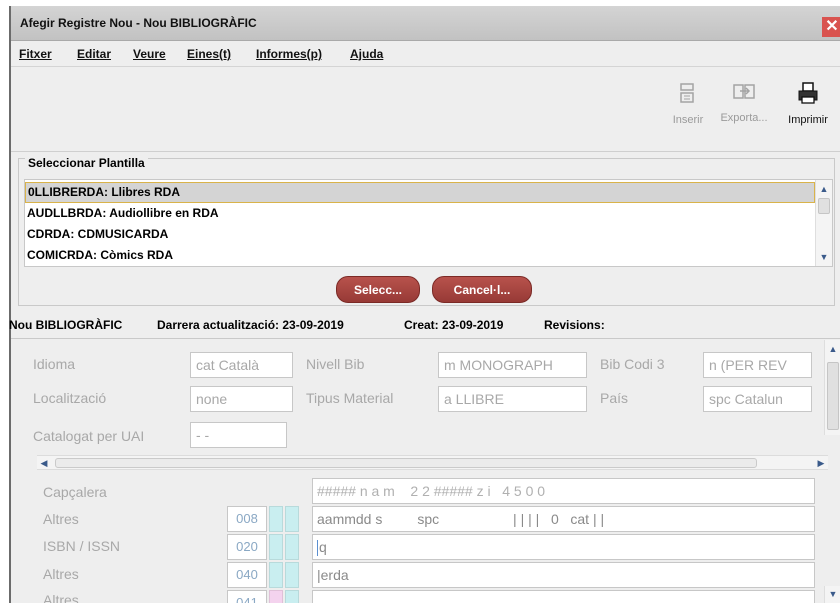 Image resolution: width=840 pixels, height=603 pixels. What do you see at coordinates (420, 213) in the screenshot?
I see `template-item: AUDLLBRDA: Audiollibre en RDA` at bounding box center [420, 213].